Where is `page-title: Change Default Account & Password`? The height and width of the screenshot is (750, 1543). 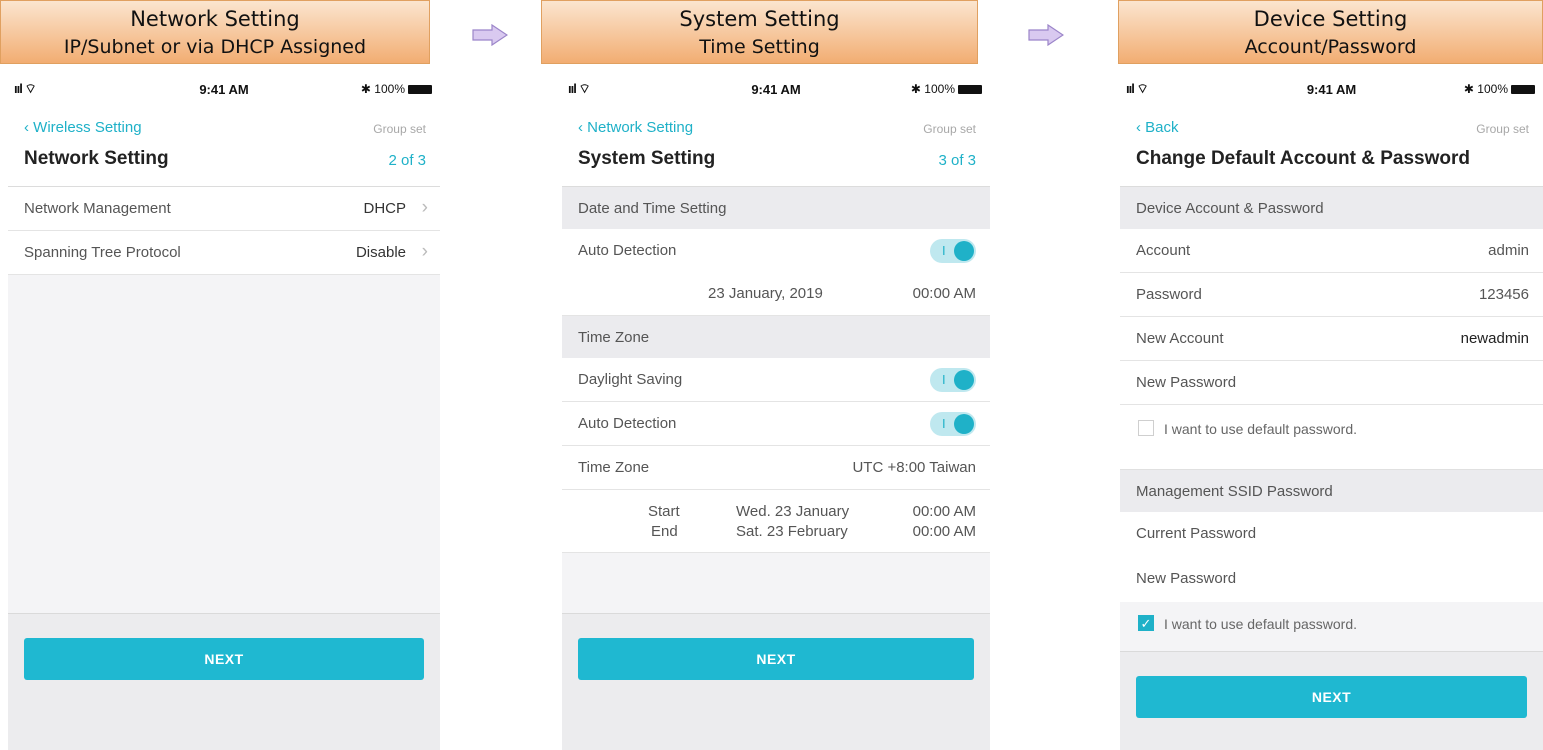 page-title: Change Default Account & Password is located at coordinates (1303, 158).